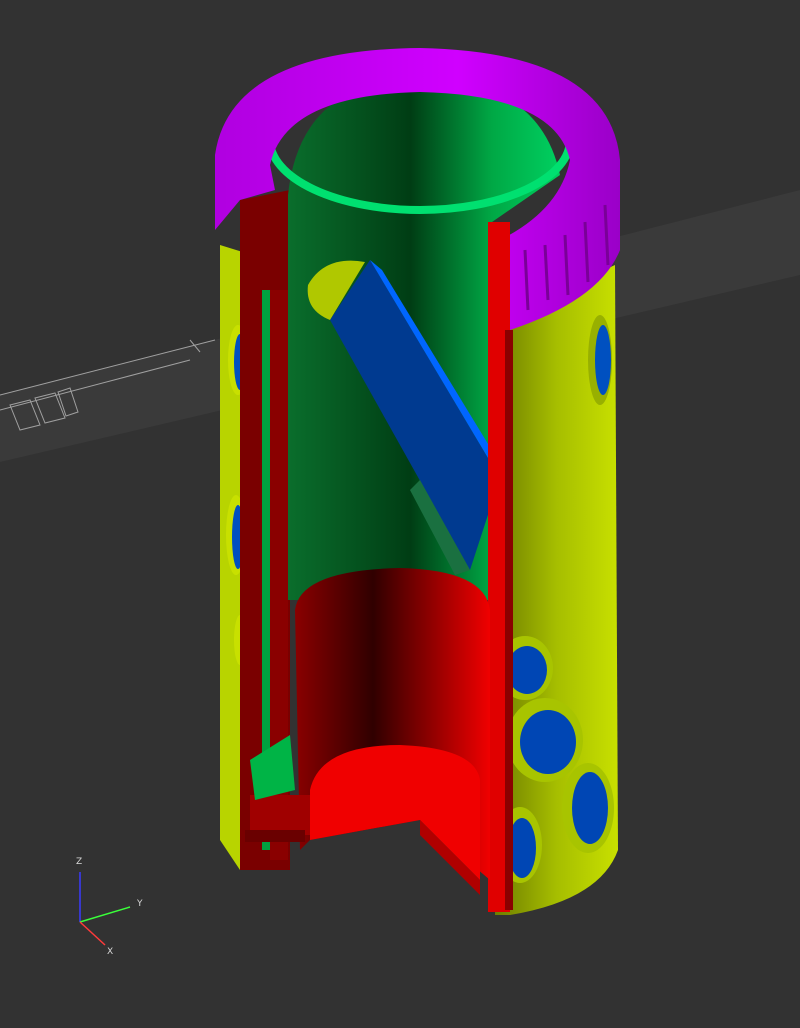 The image size is (800, 1028). I want to click on x-axis-line, so click(92, 933).